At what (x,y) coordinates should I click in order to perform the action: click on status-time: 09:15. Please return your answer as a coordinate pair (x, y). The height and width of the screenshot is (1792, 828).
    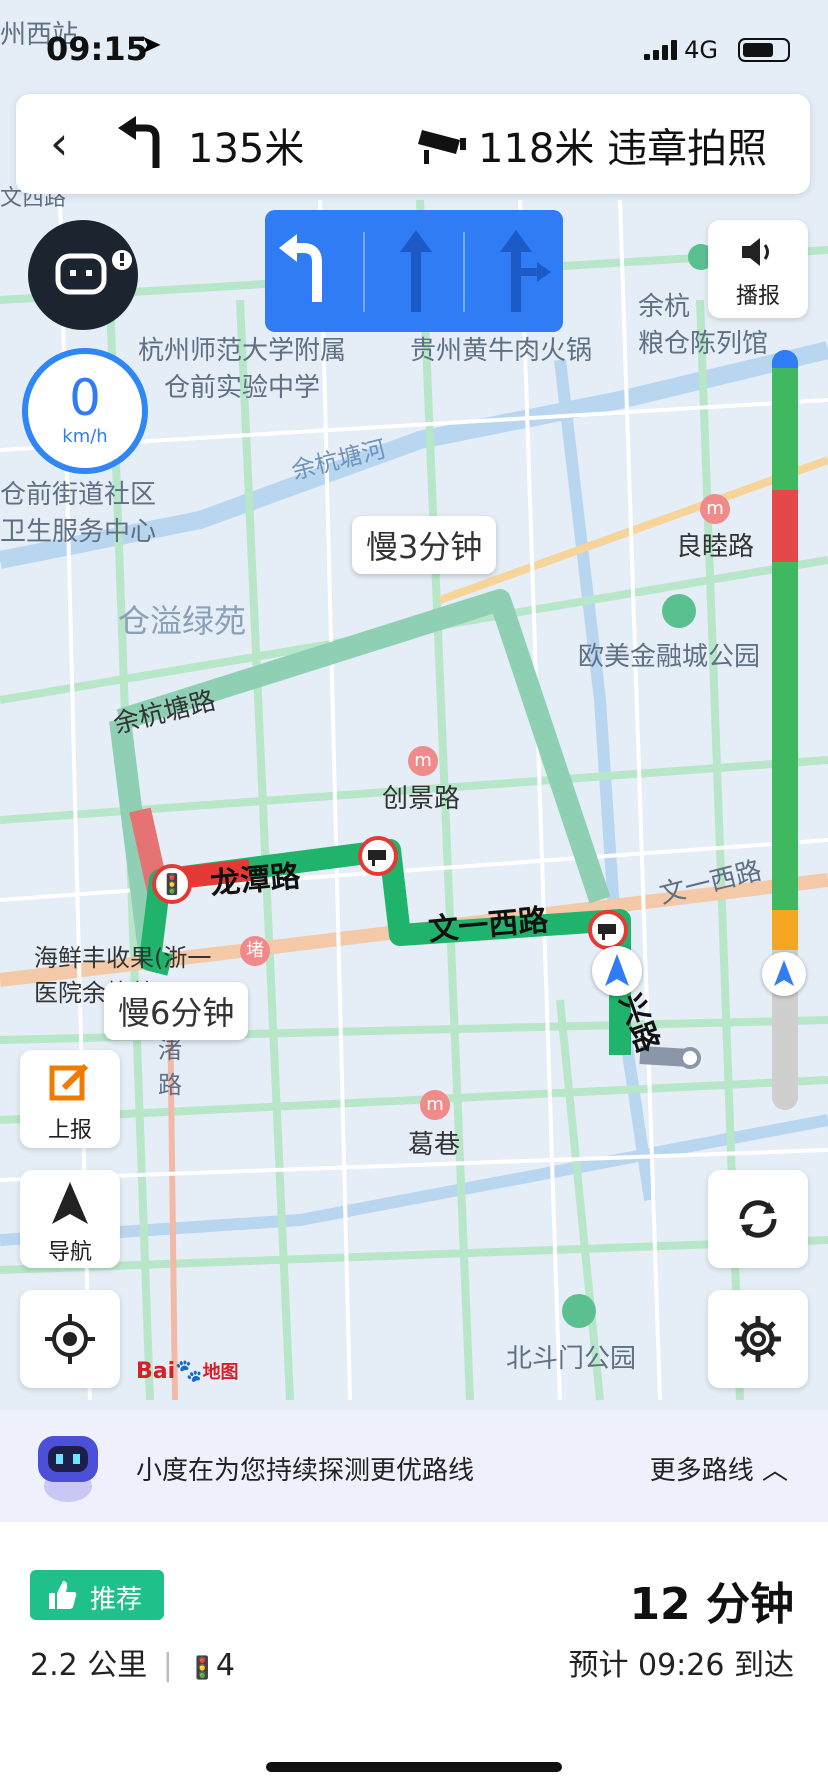
    Looking at the image, I should click on (97, 49).